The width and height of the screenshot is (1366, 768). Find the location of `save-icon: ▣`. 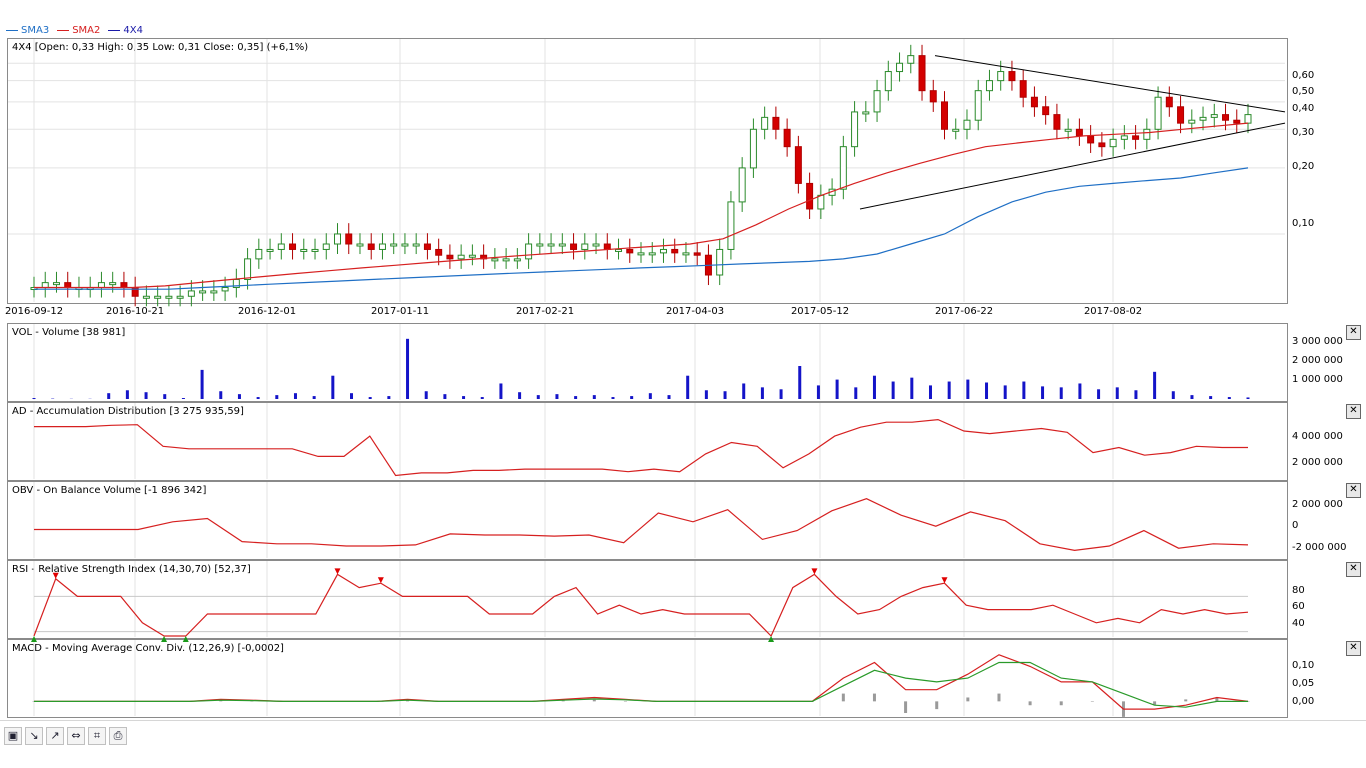

save-icon: ▣ is located at coordinates (13, 736).